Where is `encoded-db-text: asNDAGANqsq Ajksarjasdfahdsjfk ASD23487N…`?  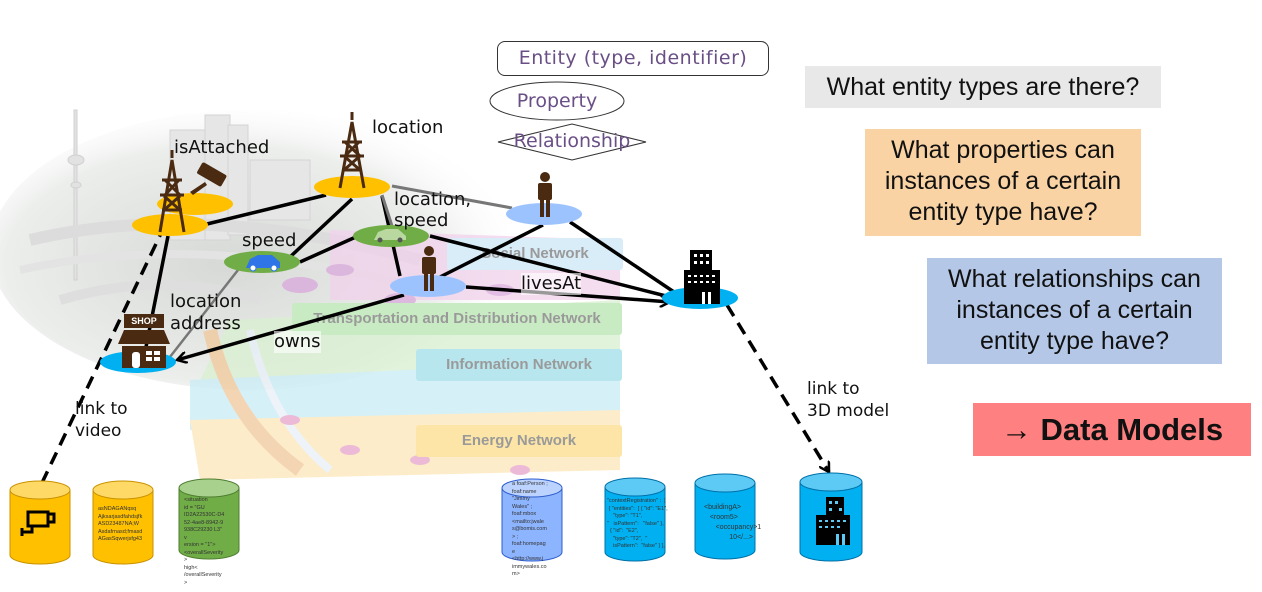
encoded-db-text: asNDAGANqsq Ajksarjasdfahdsjfk ASD23487N… is located at coordinates (120, 524).